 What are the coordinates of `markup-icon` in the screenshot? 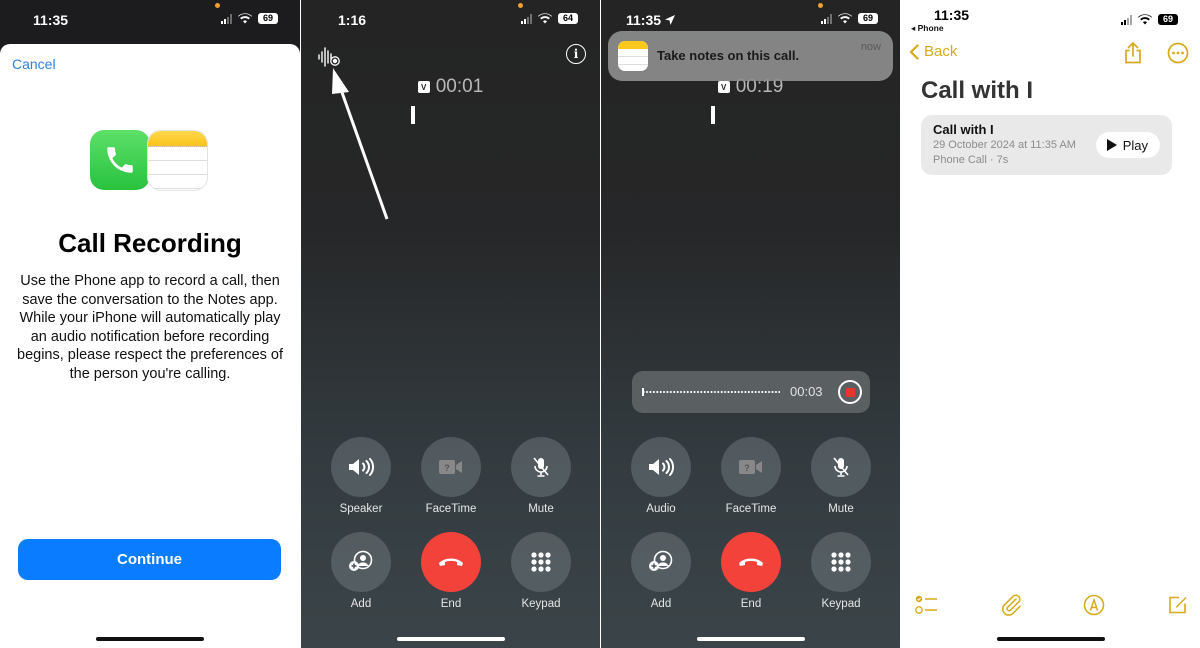 It's located at (1094, 605).